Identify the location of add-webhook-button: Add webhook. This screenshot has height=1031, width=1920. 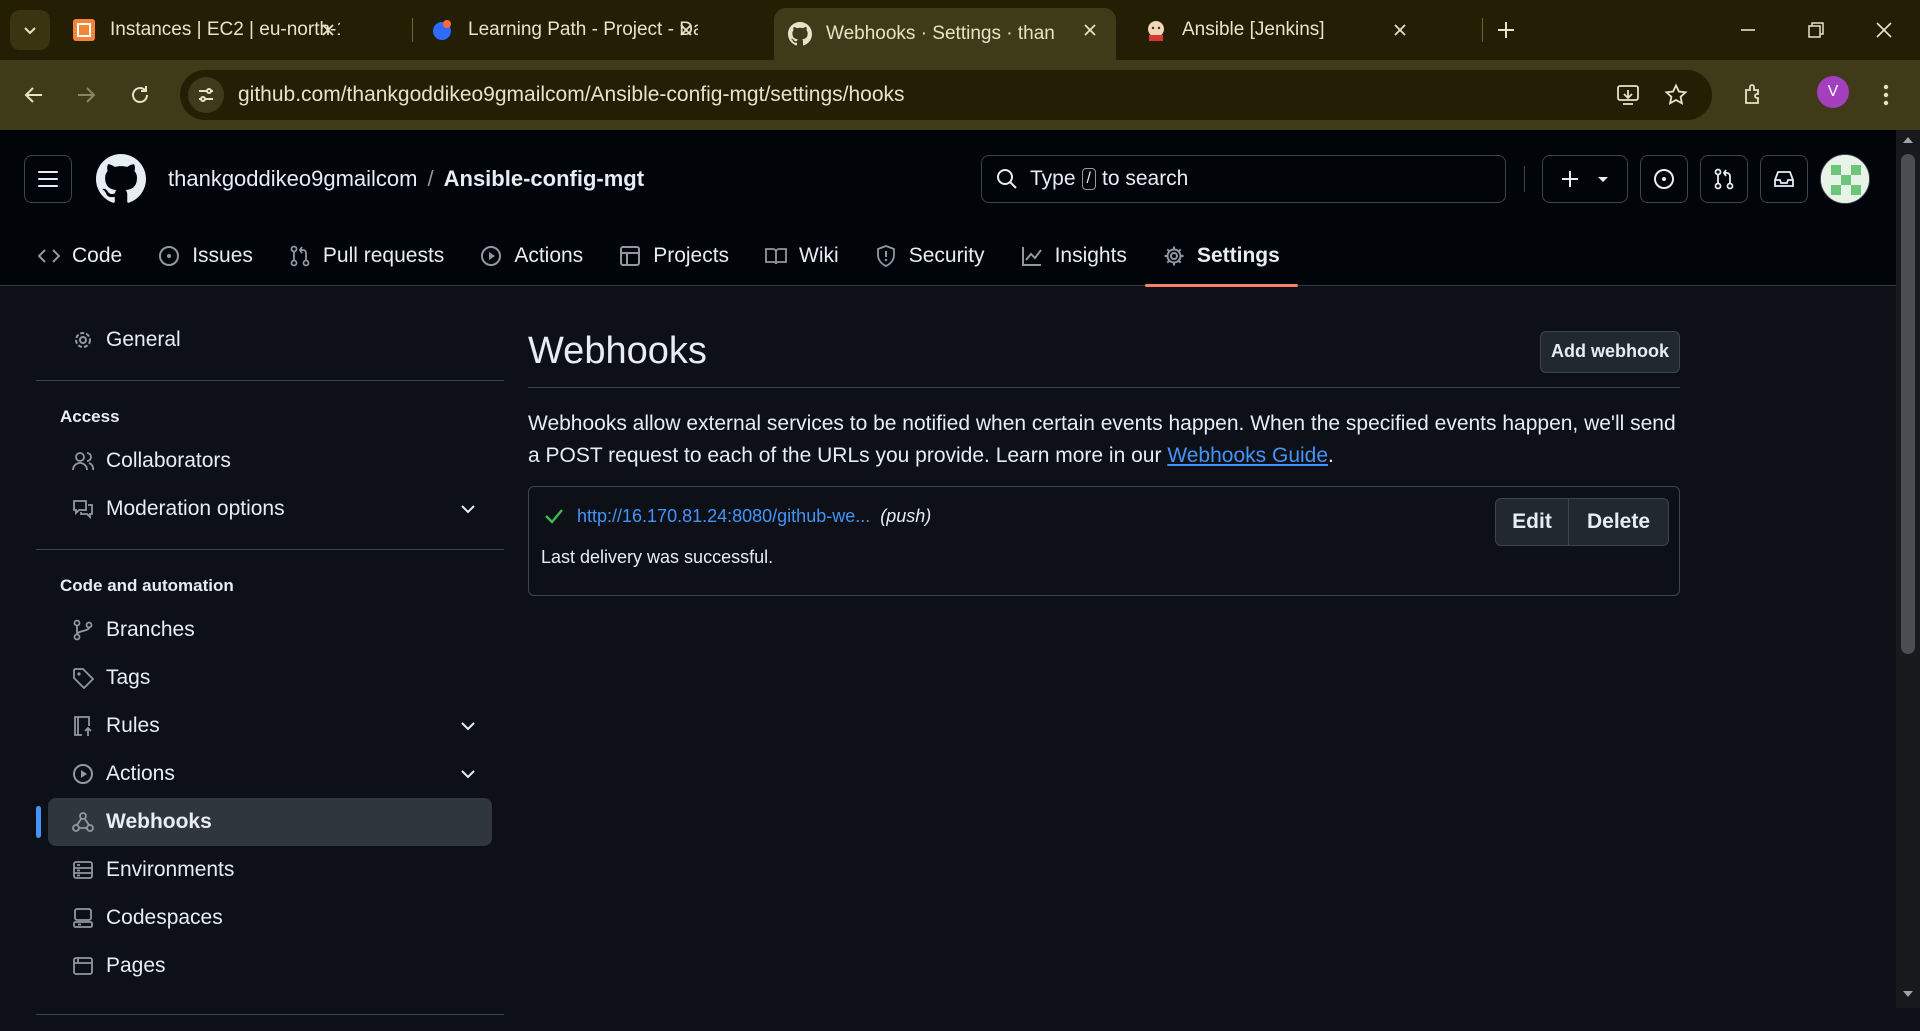
(1610, 351).